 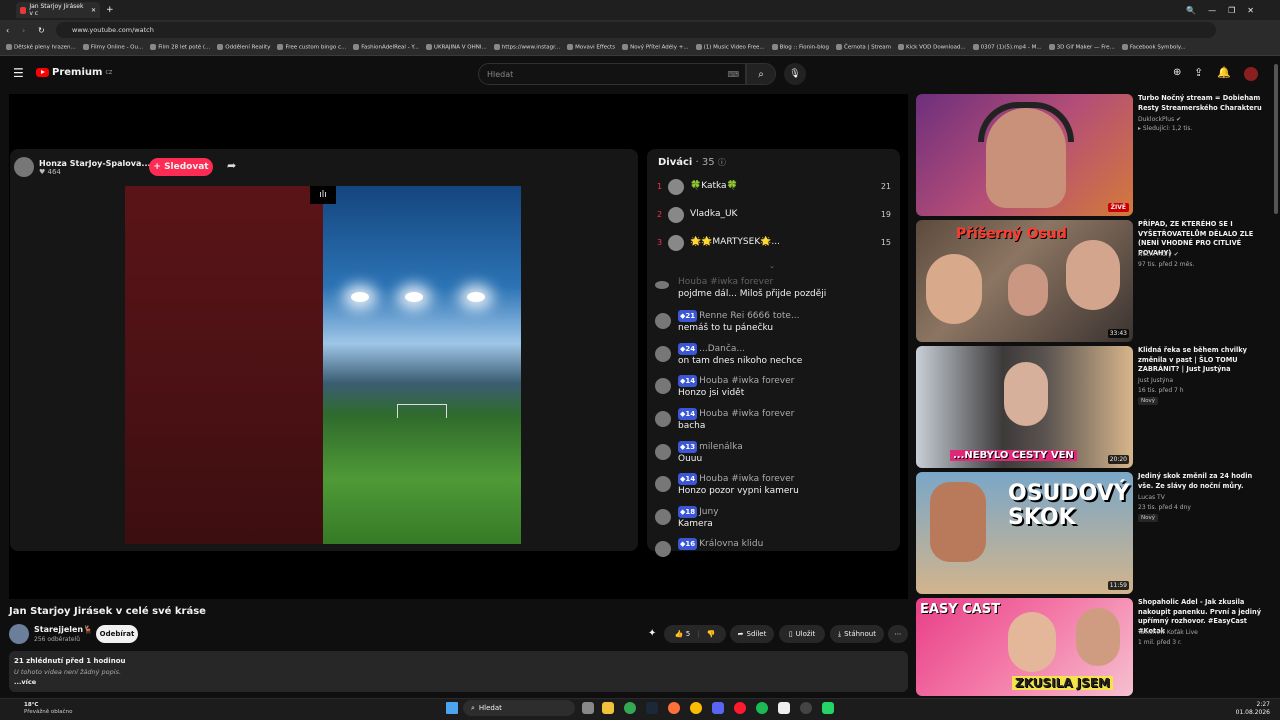 What do you see at coordinates (636, 30) in the screenshot?
I see `url-field: www.youtube.com/watch` at bounding box center [636, 30].